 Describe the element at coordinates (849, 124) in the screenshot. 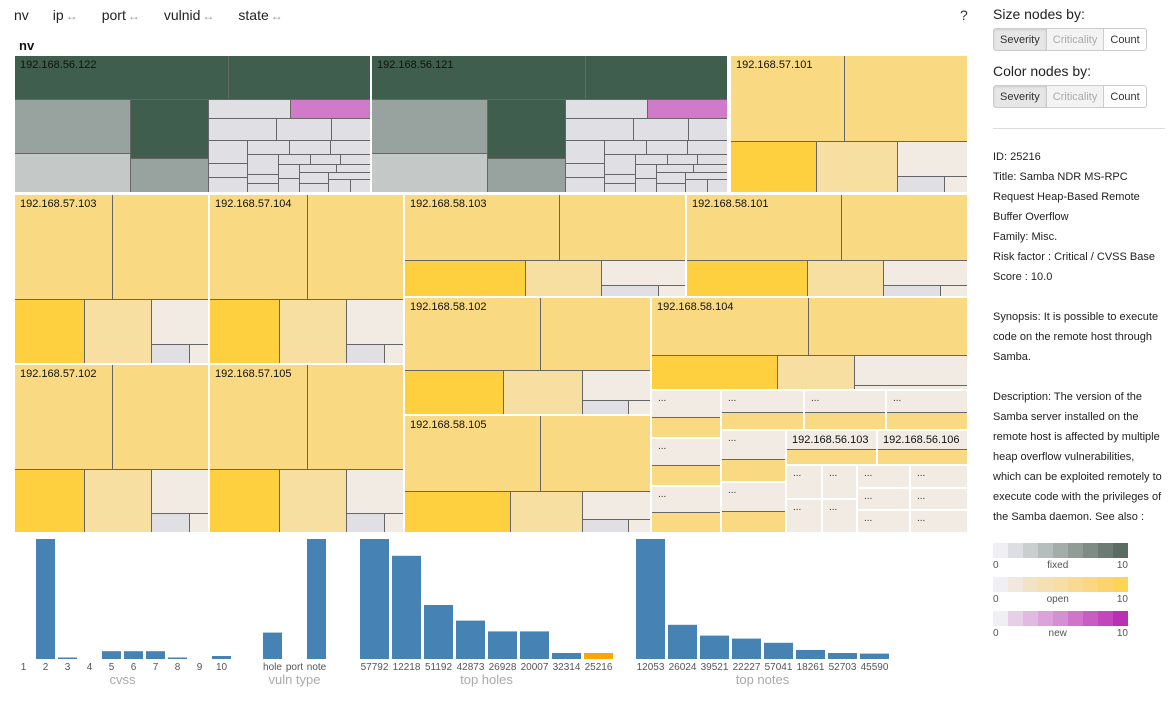

I see `host-node: 192.168.57.101` at that location.